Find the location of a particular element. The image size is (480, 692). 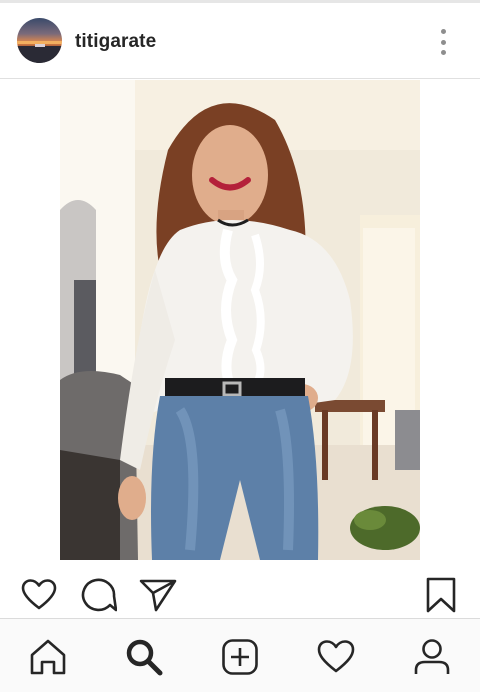

user-icon is located at coordinates (432, 657).